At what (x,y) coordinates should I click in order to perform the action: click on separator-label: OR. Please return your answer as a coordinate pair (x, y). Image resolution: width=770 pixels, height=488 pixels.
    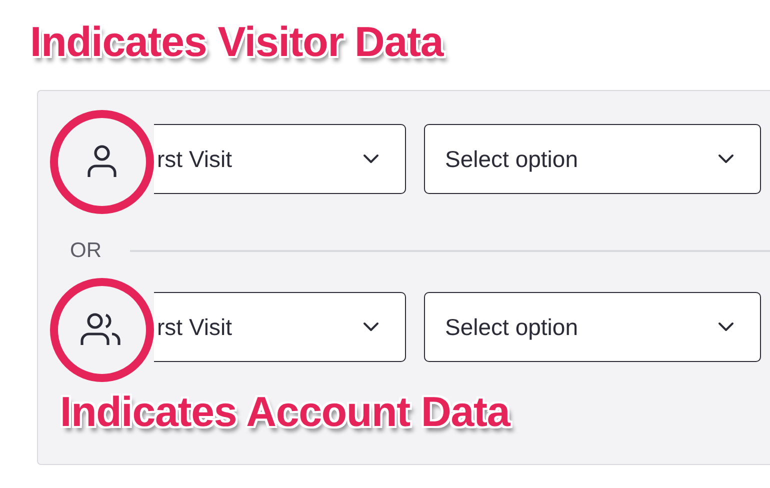
    Looking at the image, I should click on (86, 251).